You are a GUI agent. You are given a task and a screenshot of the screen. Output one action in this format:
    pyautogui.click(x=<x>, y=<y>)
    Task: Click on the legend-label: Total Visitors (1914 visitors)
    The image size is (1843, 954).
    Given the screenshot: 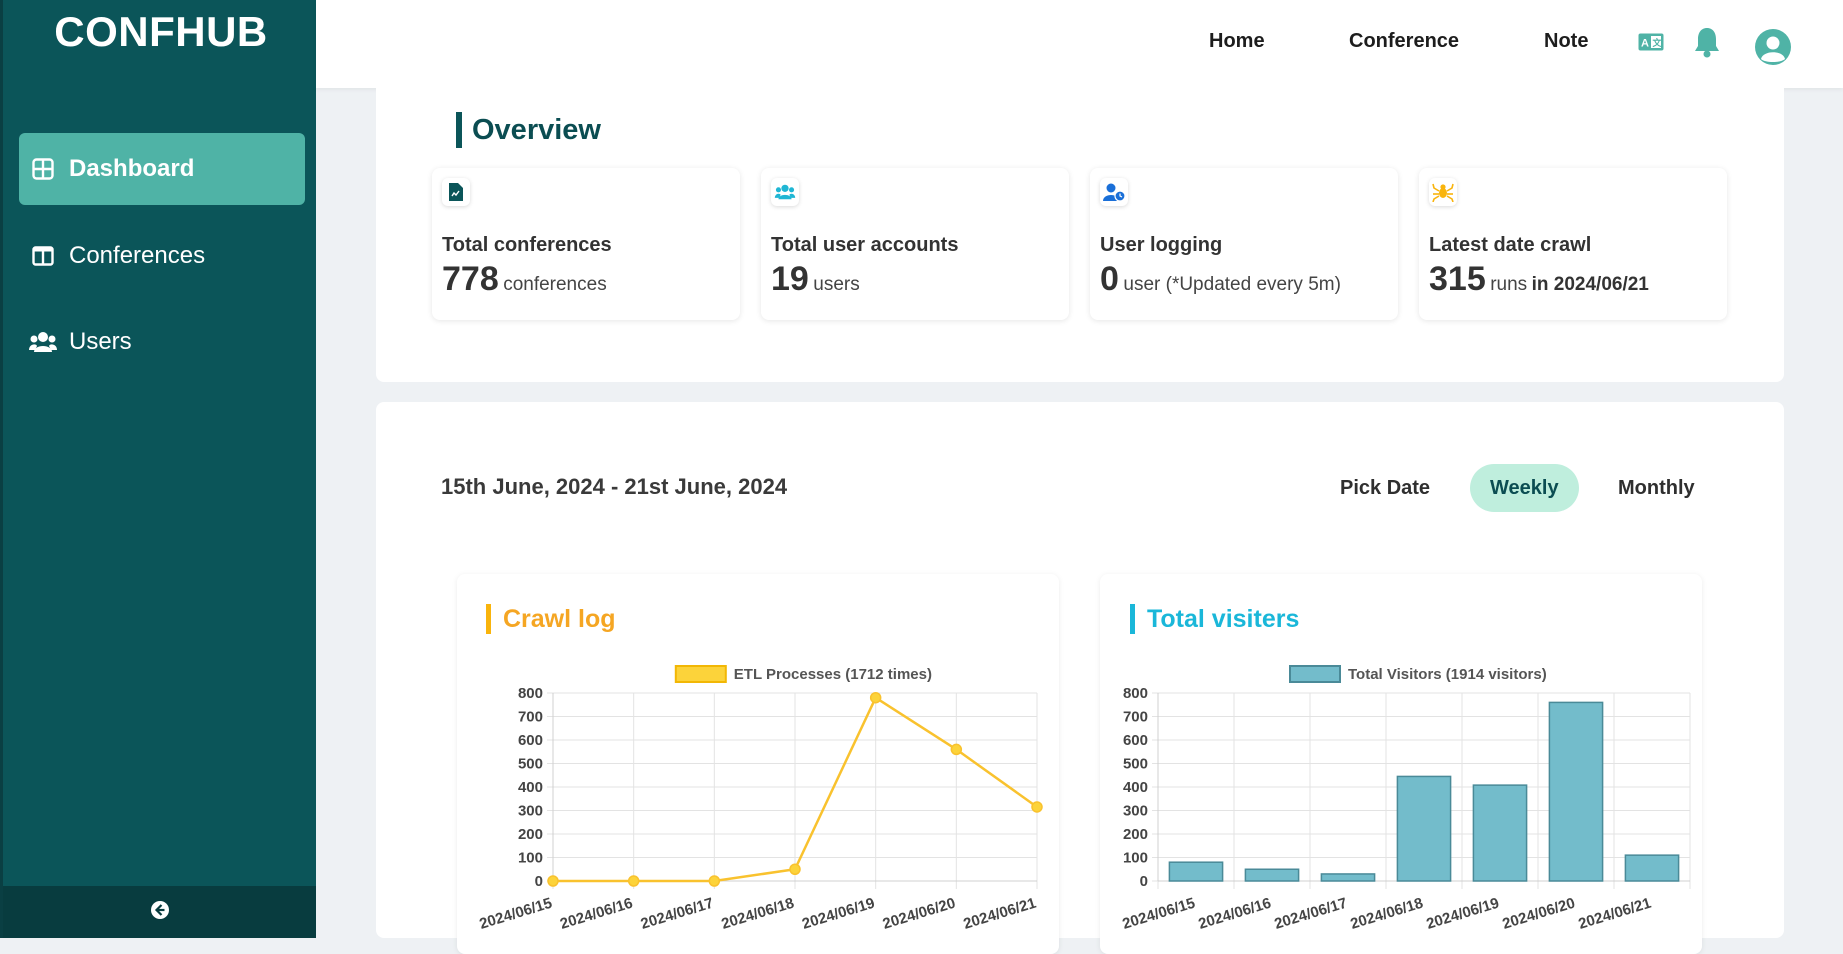 What is the action you would take?
    pyautogui.click(x=1447, y=674)
    